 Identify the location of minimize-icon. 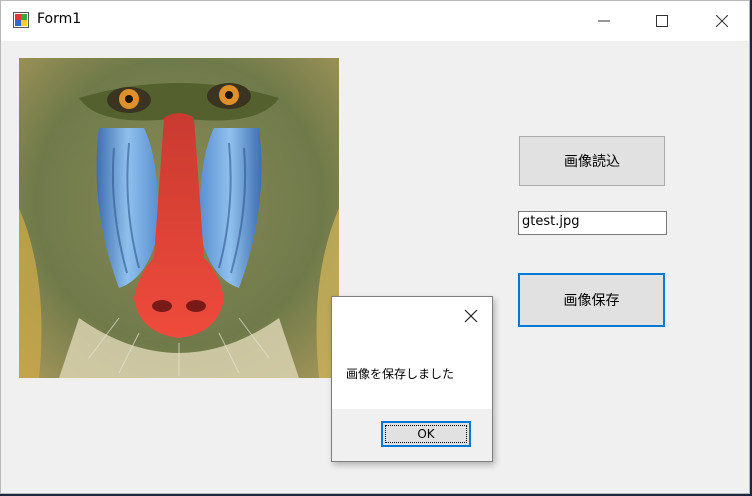
(604, 21).